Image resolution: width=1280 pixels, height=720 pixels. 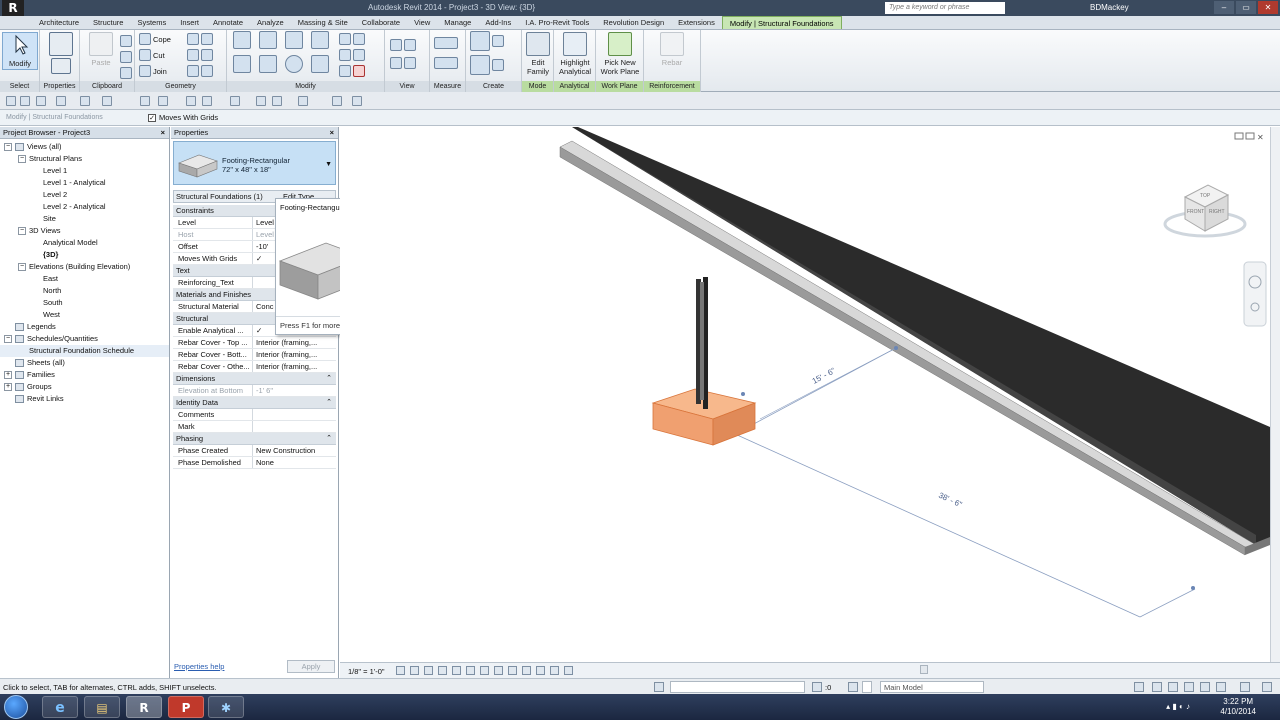 What do you see at coordinates (59, 22) in the screenshot?
I see `tab-architecture: Architecture` at bounding box center [59, 22].